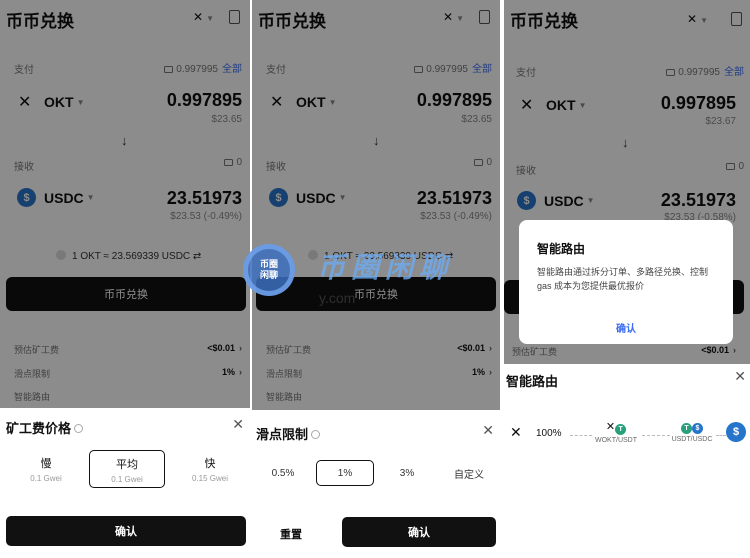  Describe the element at coordinates (46, 469) in the screenshot. I see `gas-option-slow: 慢 0.1 Gwei` at that location.